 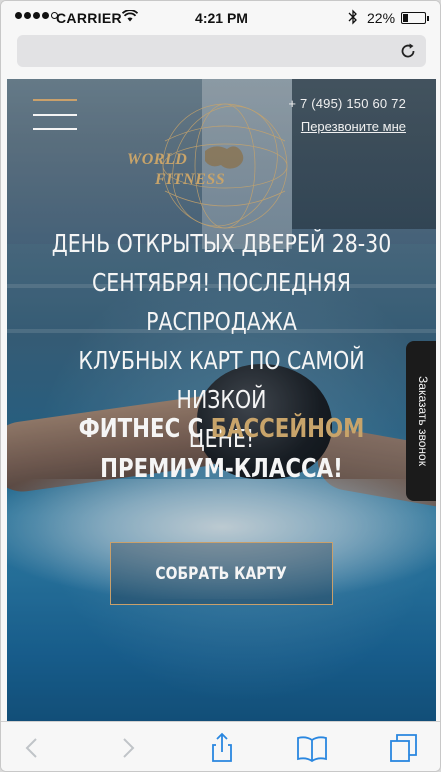 What do you see at coordinates (221, 302) in the screenshot?
I see `headline-line: СЕНТЯБРЯ! ПОСЛЕДНЯЯ РАСПРОДАЖА` at bounding box center [221, 302].